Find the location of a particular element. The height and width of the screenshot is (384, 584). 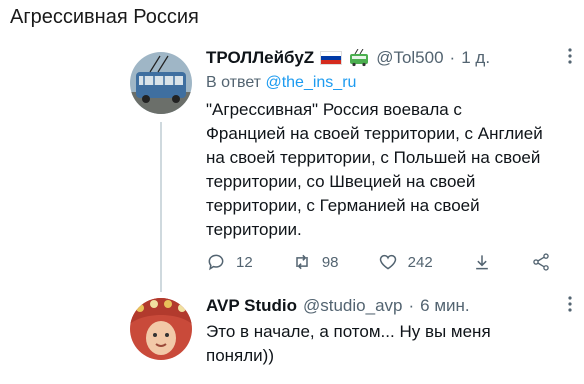

share-icon is located at coordinates (541, 262).